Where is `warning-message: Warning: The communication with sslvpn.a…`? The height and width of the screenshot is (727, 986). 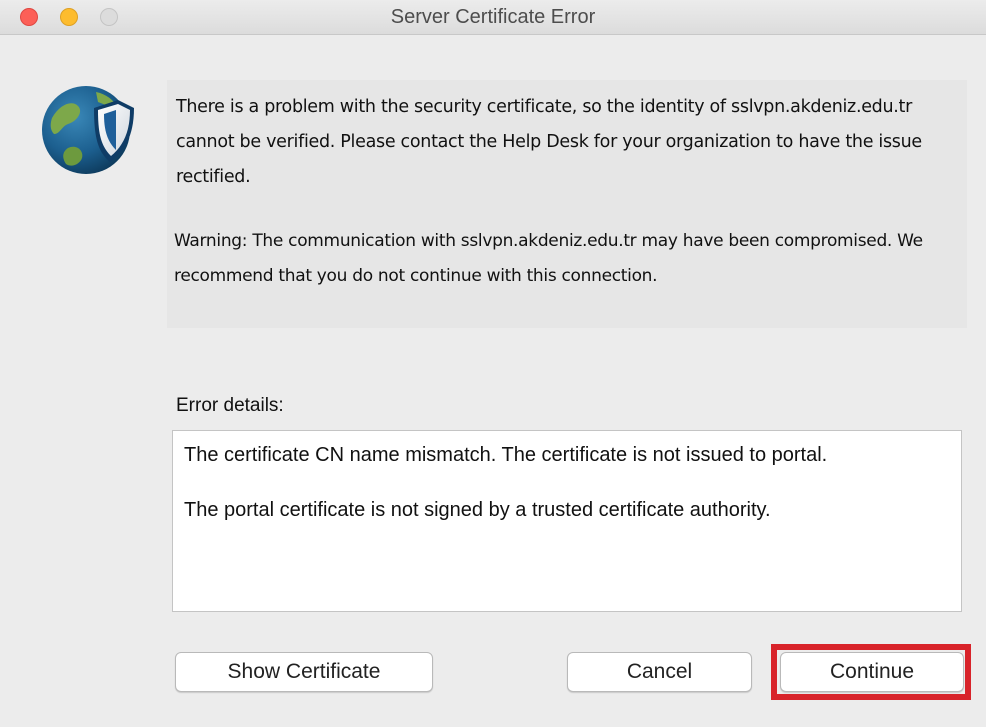 warning-message: Warning: The communication with sslvpn.a… is located at coordinates (548, 258).